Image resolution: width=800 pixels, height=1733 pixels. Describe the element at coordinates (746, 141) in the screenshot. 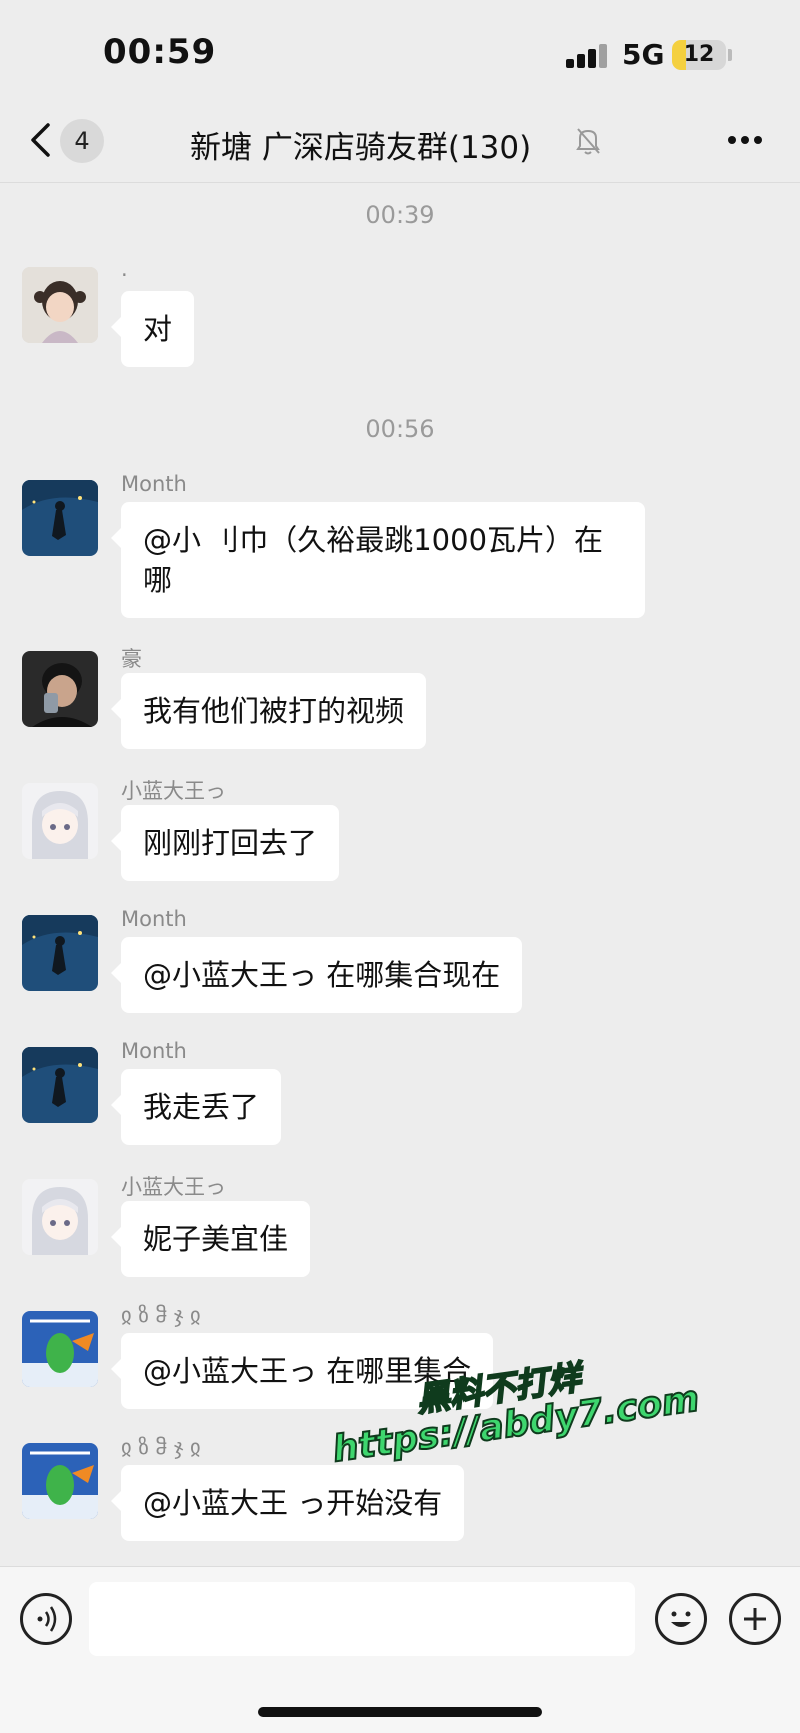

I see `more-icon` at that location.